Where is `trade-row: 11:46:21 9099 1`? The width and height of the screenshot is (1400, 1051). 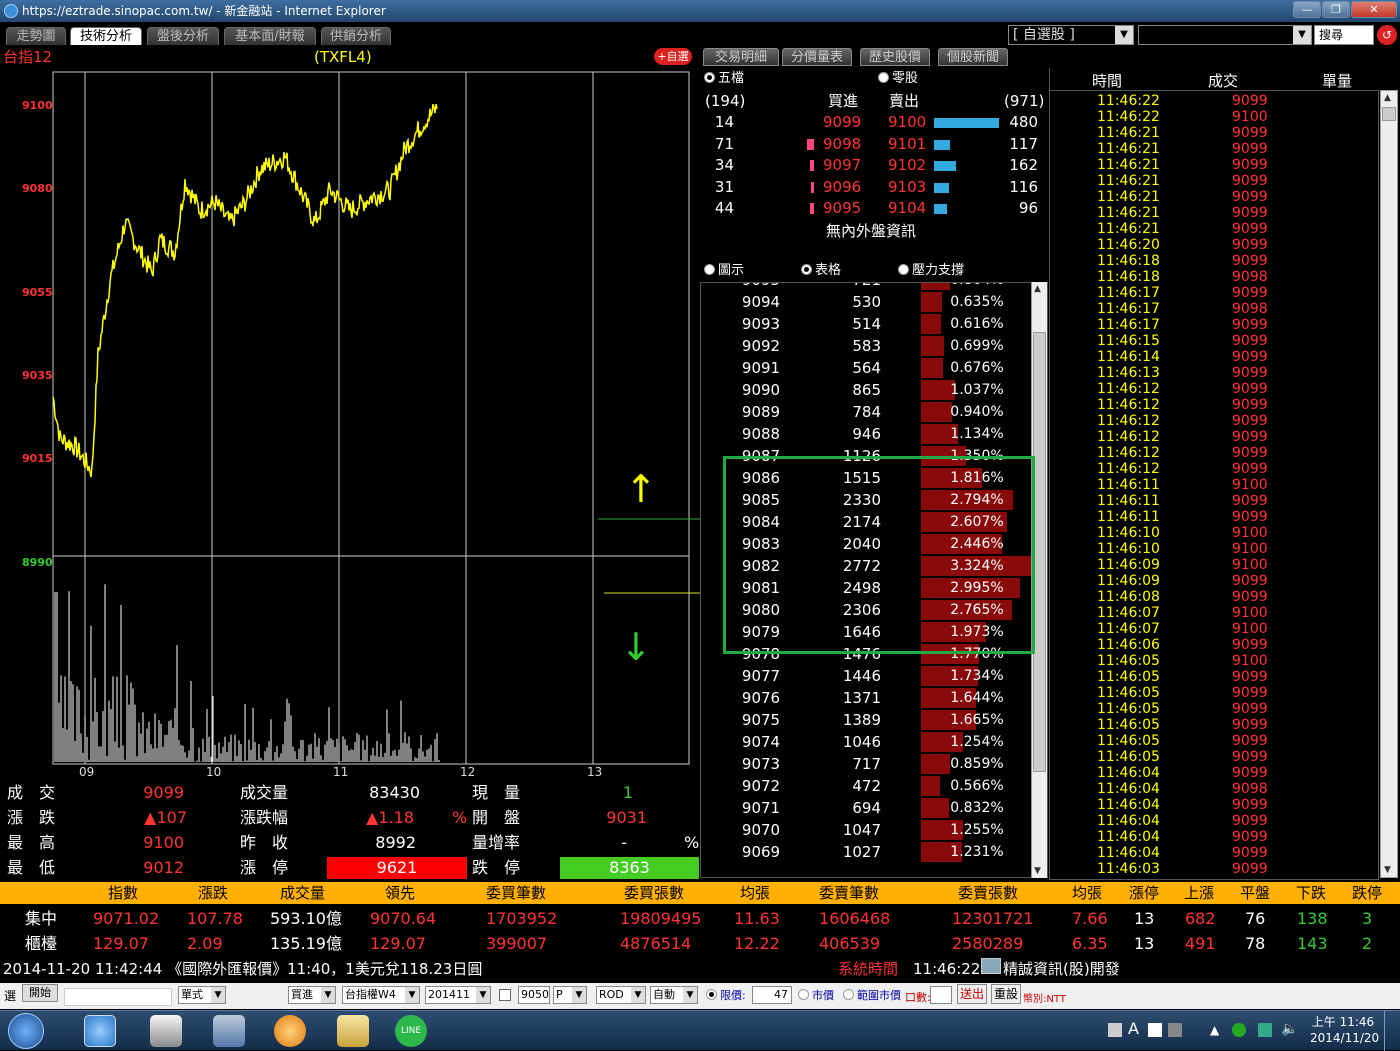 trade-row: 11:46:21 9099 1 is located at coordinates (1214, 165).